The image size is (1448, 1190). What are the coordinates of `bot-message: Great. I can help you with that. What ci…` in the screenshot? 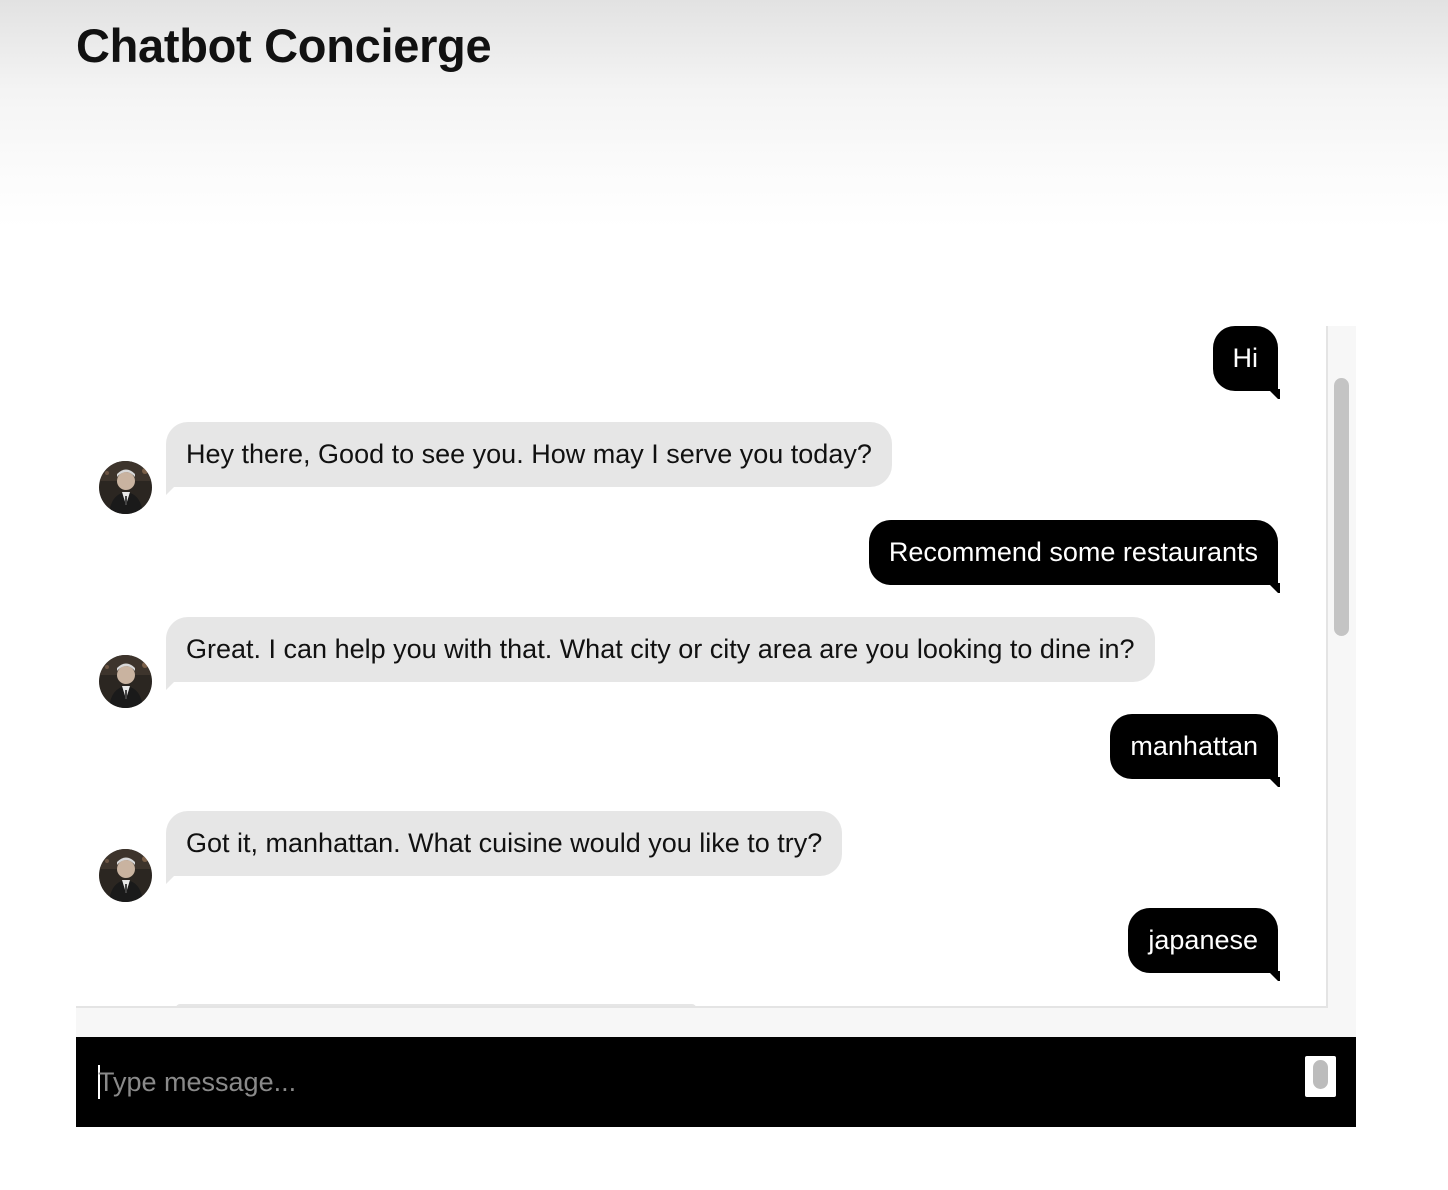 It's located at (660, 653).